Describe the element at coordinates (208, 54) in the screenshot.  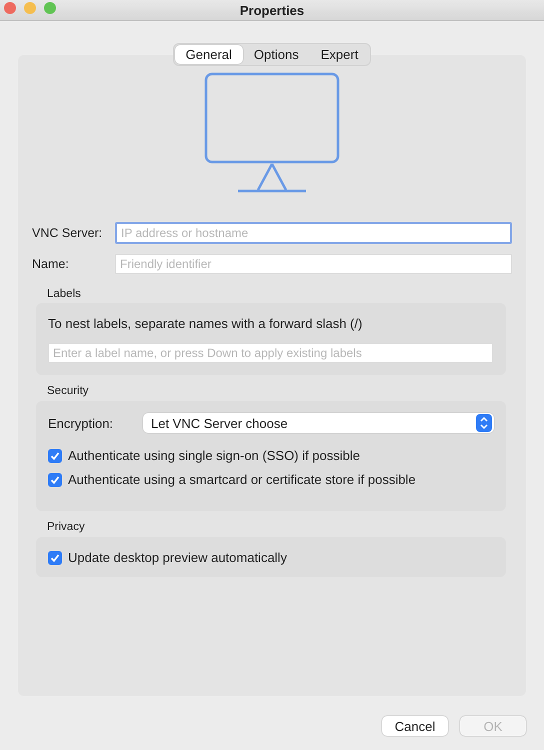
I see `tab: General` at that location.